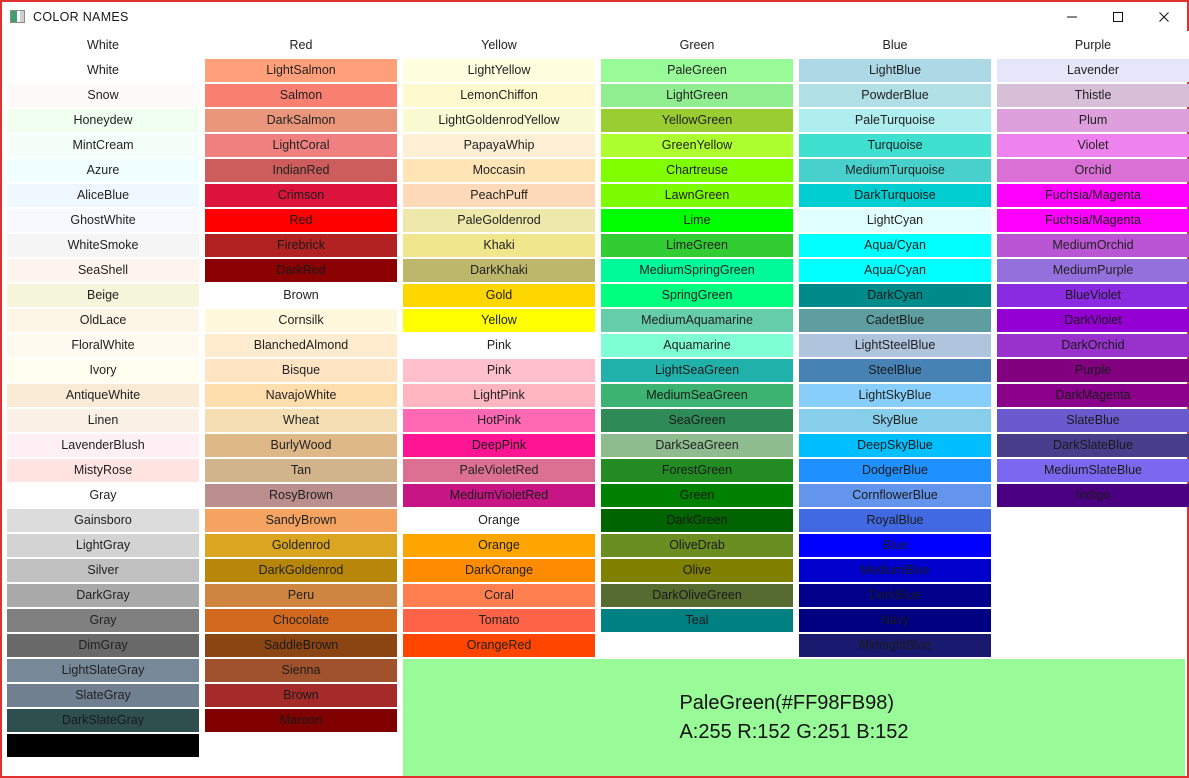 This screenshot has height=778, width=1189. What do you see at coordinates (301, 145) in the screenshot?
I see `color-swatch: LightCoral` at bounding box center [301, 145].